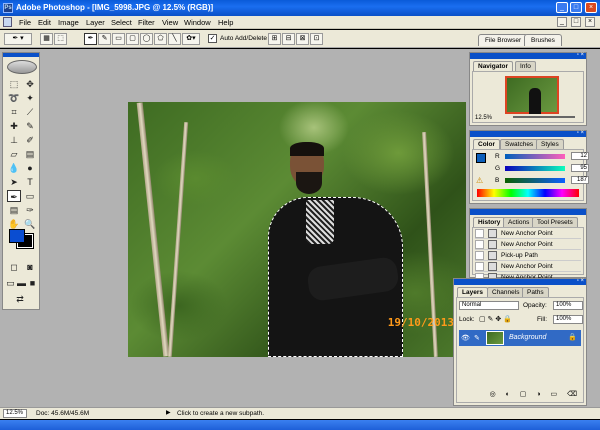 Image resolution: width=600 pixels, height=430 pixels. I want to click on lasso-tool-icon: ➰, so click(14, 98).